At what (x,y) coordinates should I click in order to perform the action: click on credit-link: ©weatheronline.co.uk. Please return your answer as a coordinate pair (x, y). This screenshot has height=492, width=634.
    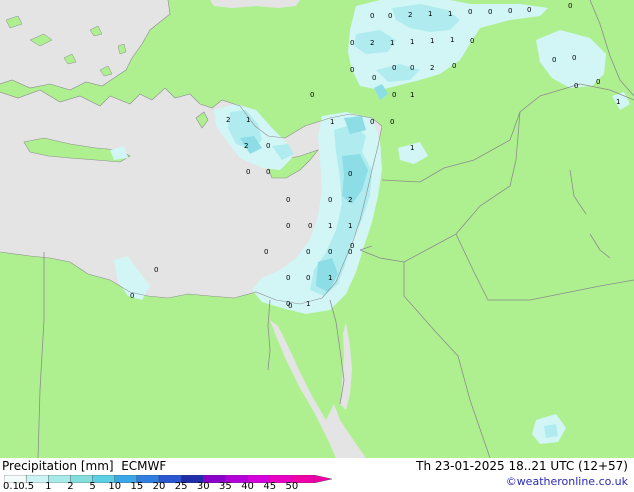
    Looking at the image, I should click on (567, 481).